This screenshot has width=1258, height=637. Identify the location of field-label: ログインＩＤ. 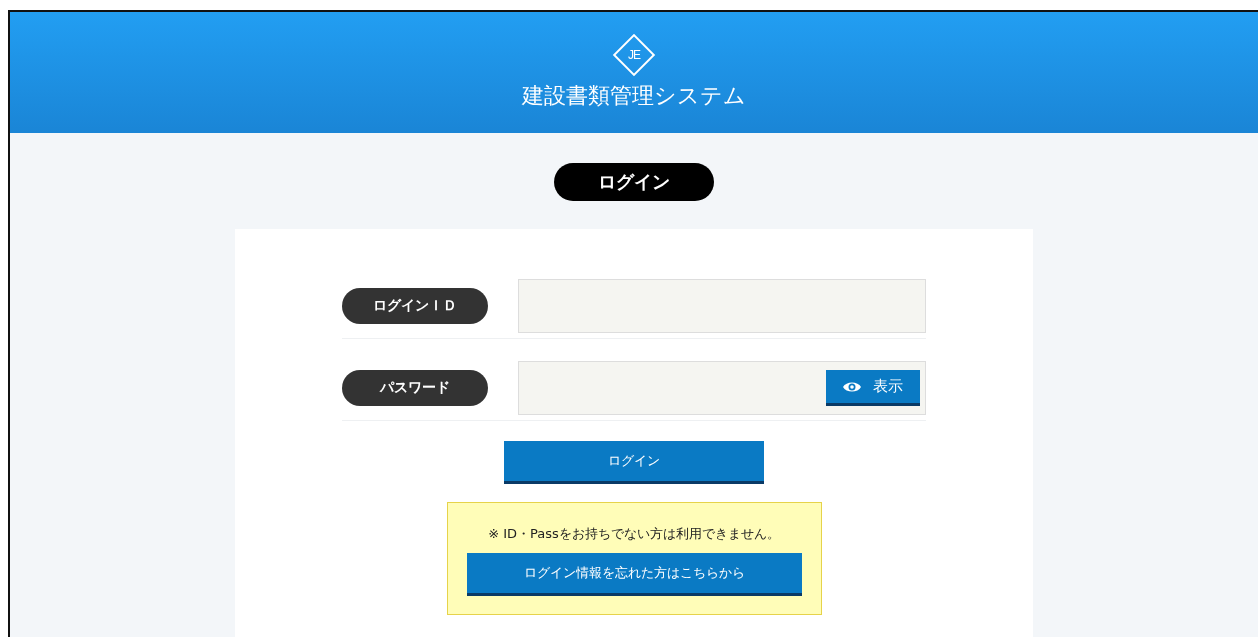
(415, 306).